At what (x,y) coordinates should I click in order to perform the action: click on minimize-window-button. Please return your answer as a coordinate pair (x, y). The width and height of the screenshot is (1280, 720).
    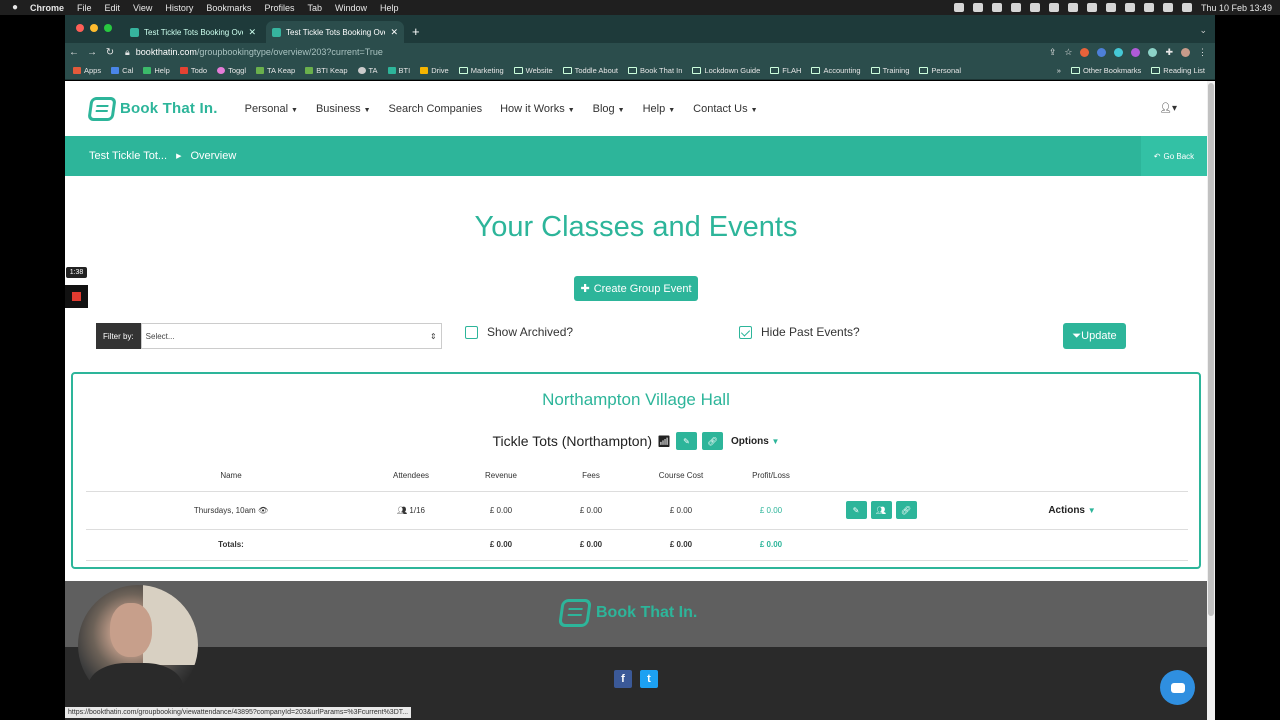
    Looking at the image, I should click on (94, 28).